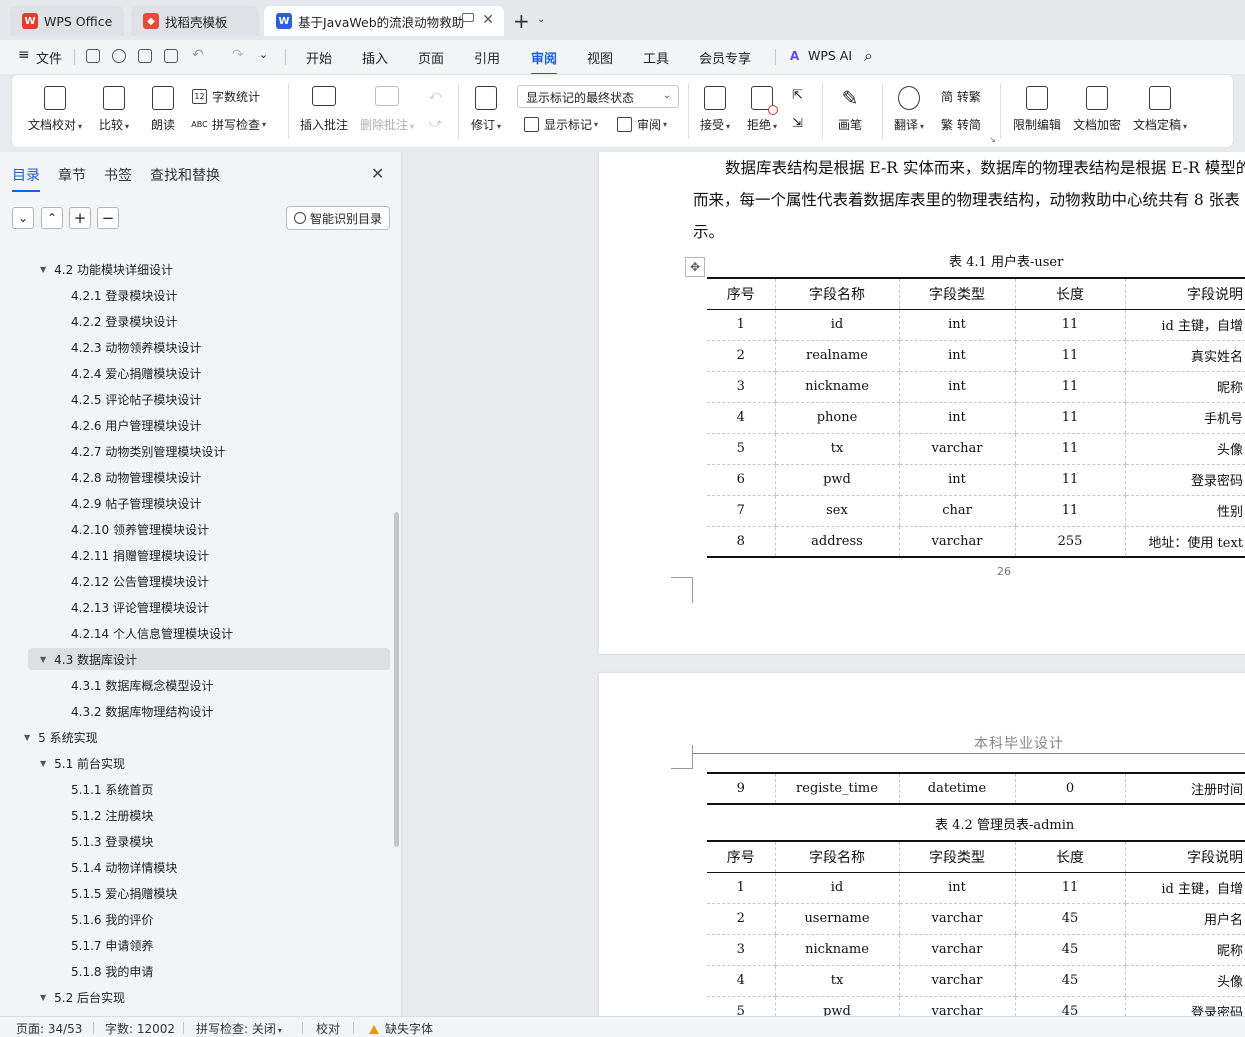 Image resolution: width=1245 pixels, height=1037 pixels. Describe the element at coordinates (136, 477) in the screenshot. I see `toc-item: 4.2.8 动物管理模块设计` at that location.